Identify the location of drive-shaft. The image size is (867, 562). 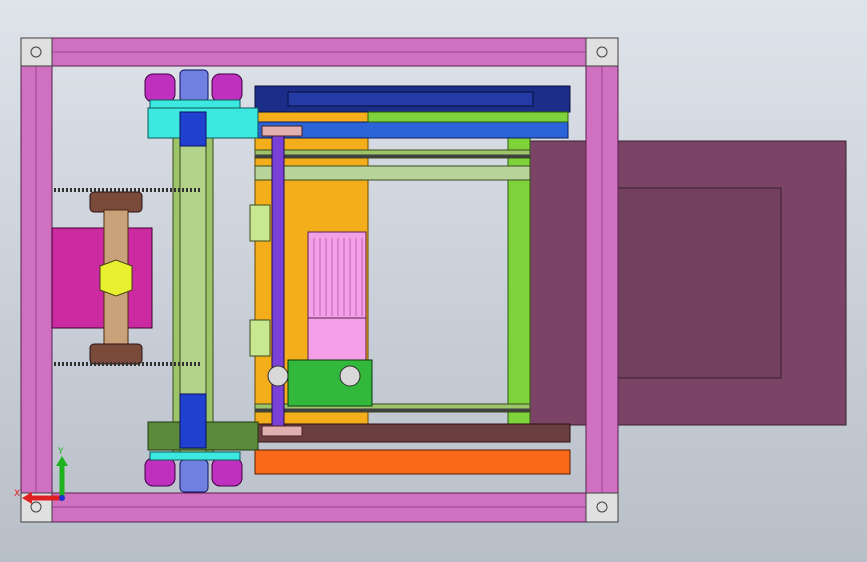
(278, 281).